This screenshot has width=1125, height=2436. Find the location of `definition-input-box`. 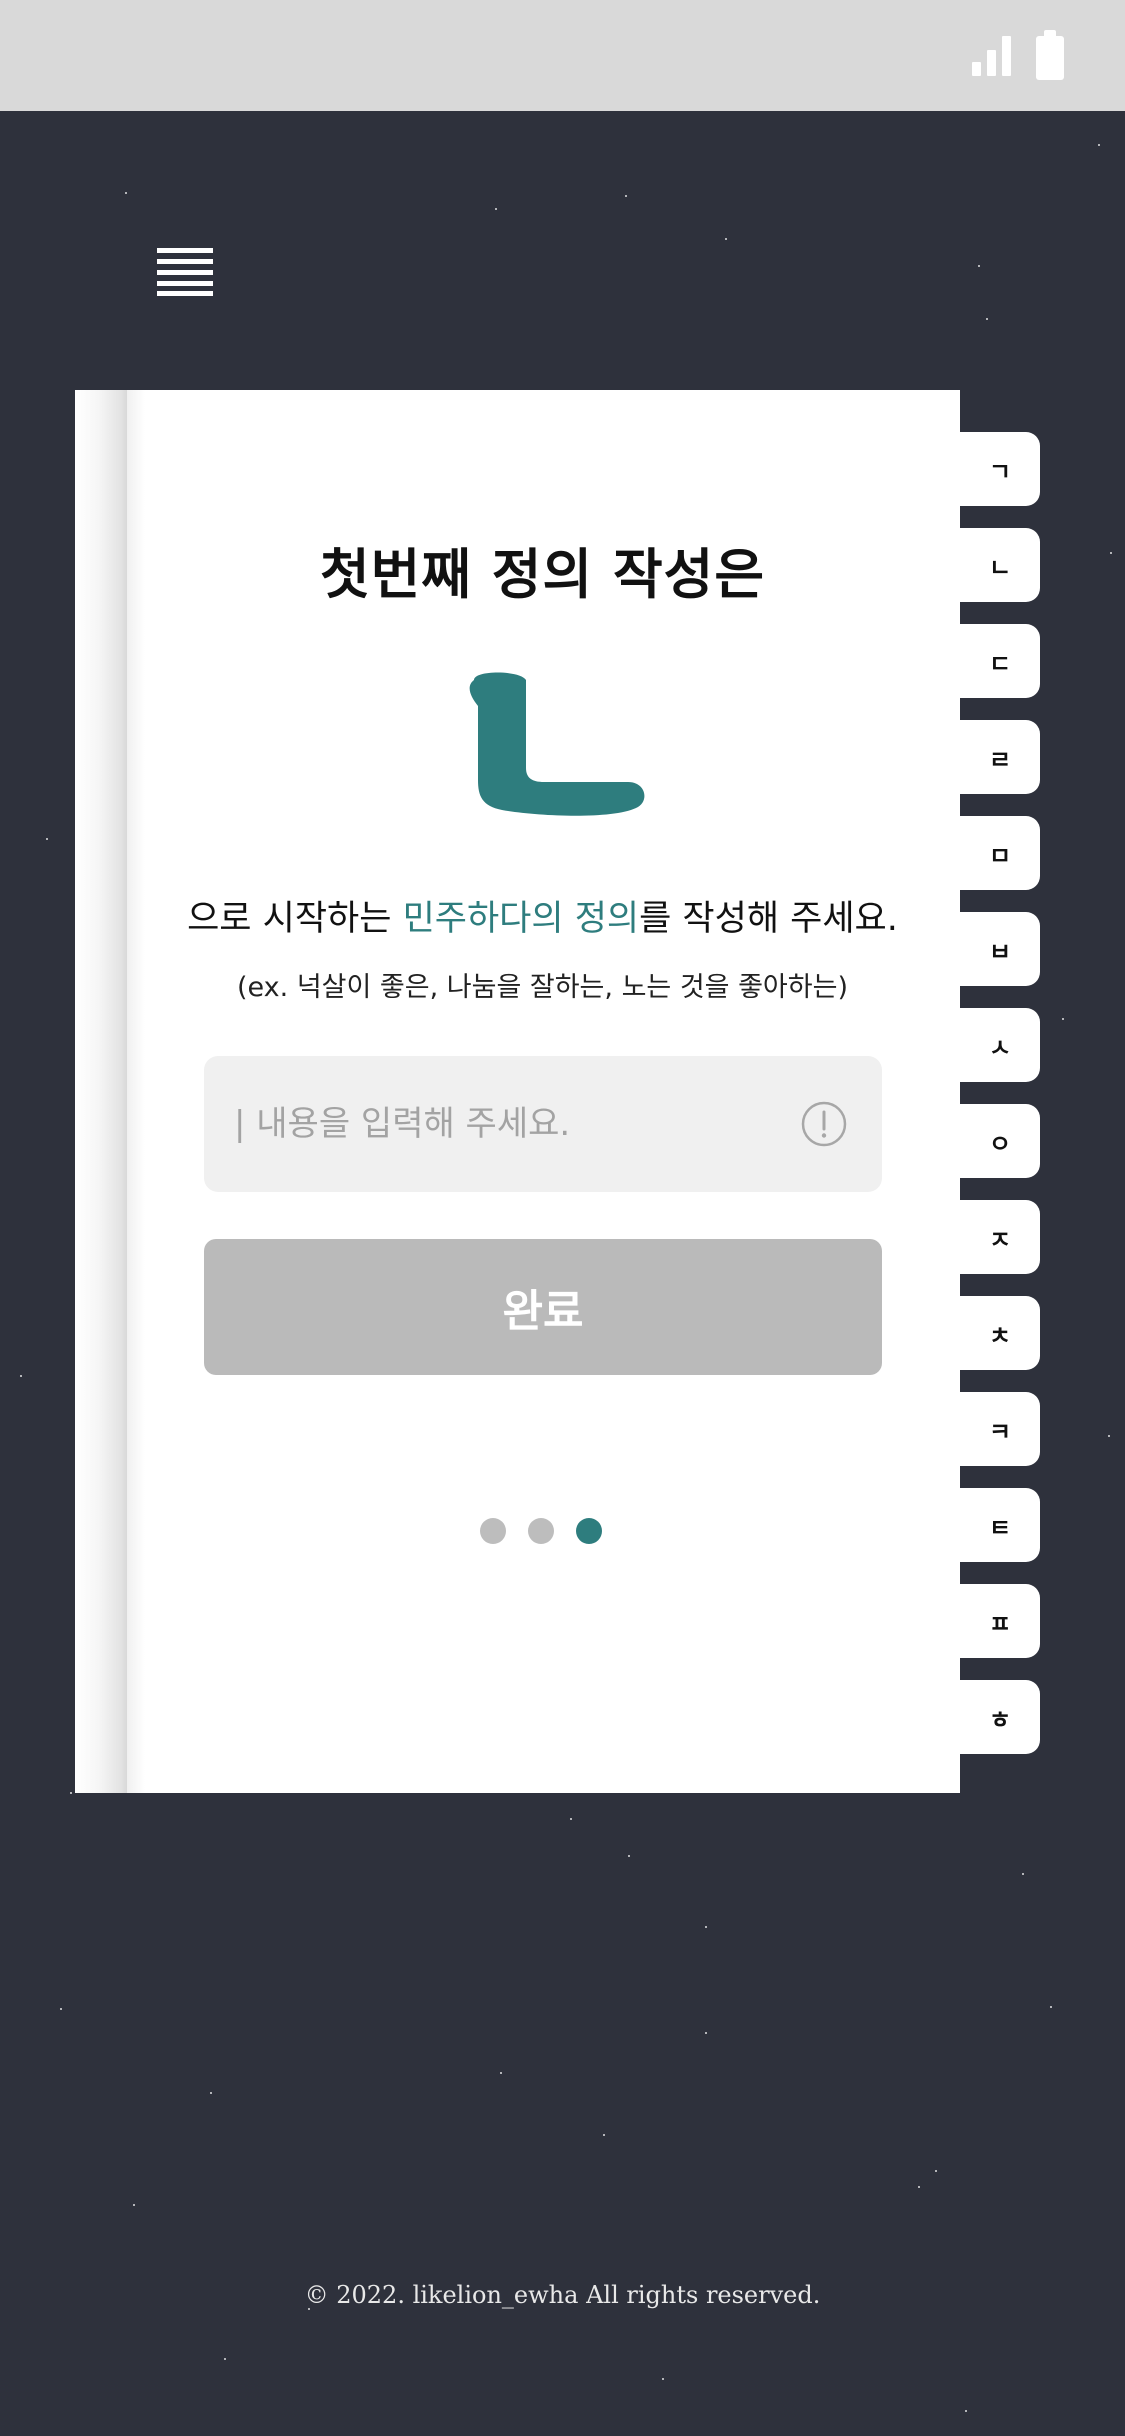

definition-input-box is located at coordinates (543, 1124).